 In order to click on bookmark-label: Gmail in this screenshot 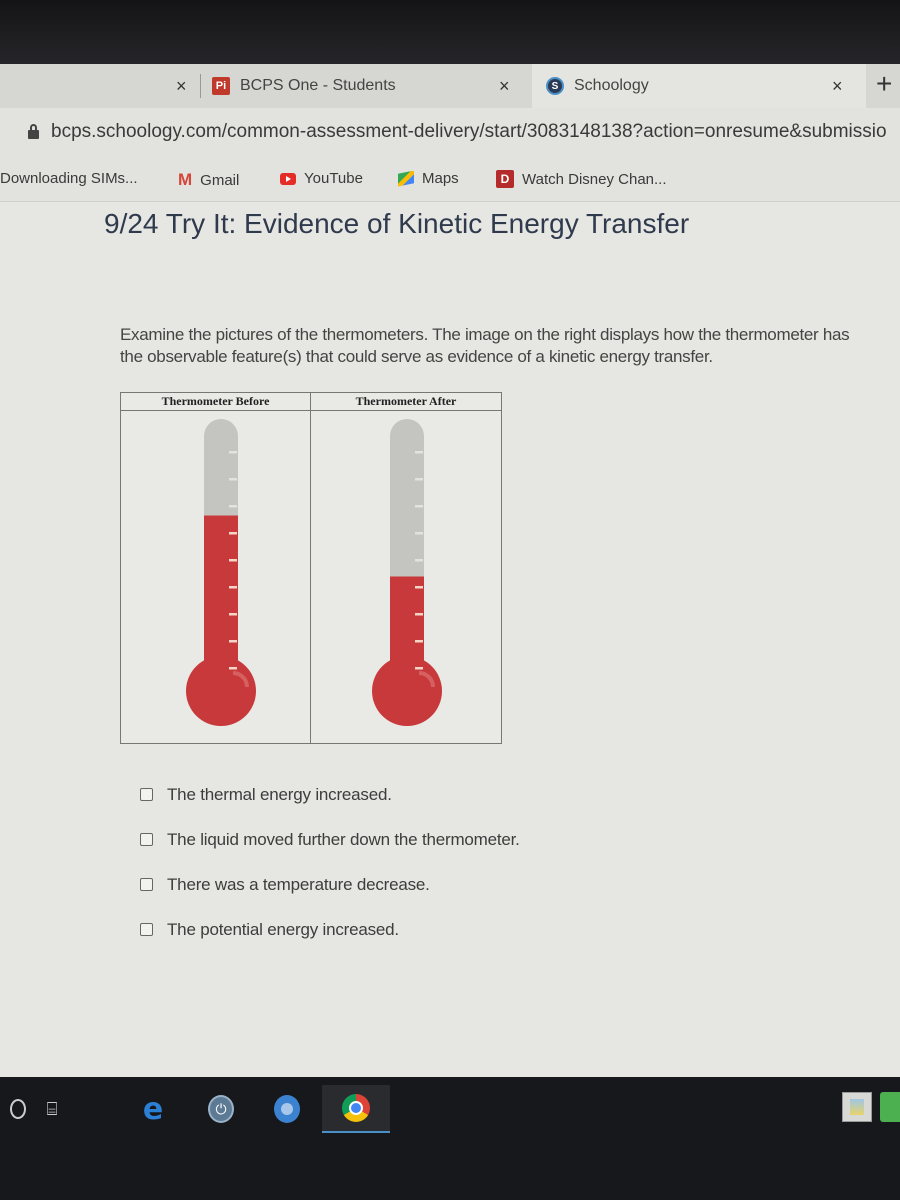, I will do `click(220, 180)`.